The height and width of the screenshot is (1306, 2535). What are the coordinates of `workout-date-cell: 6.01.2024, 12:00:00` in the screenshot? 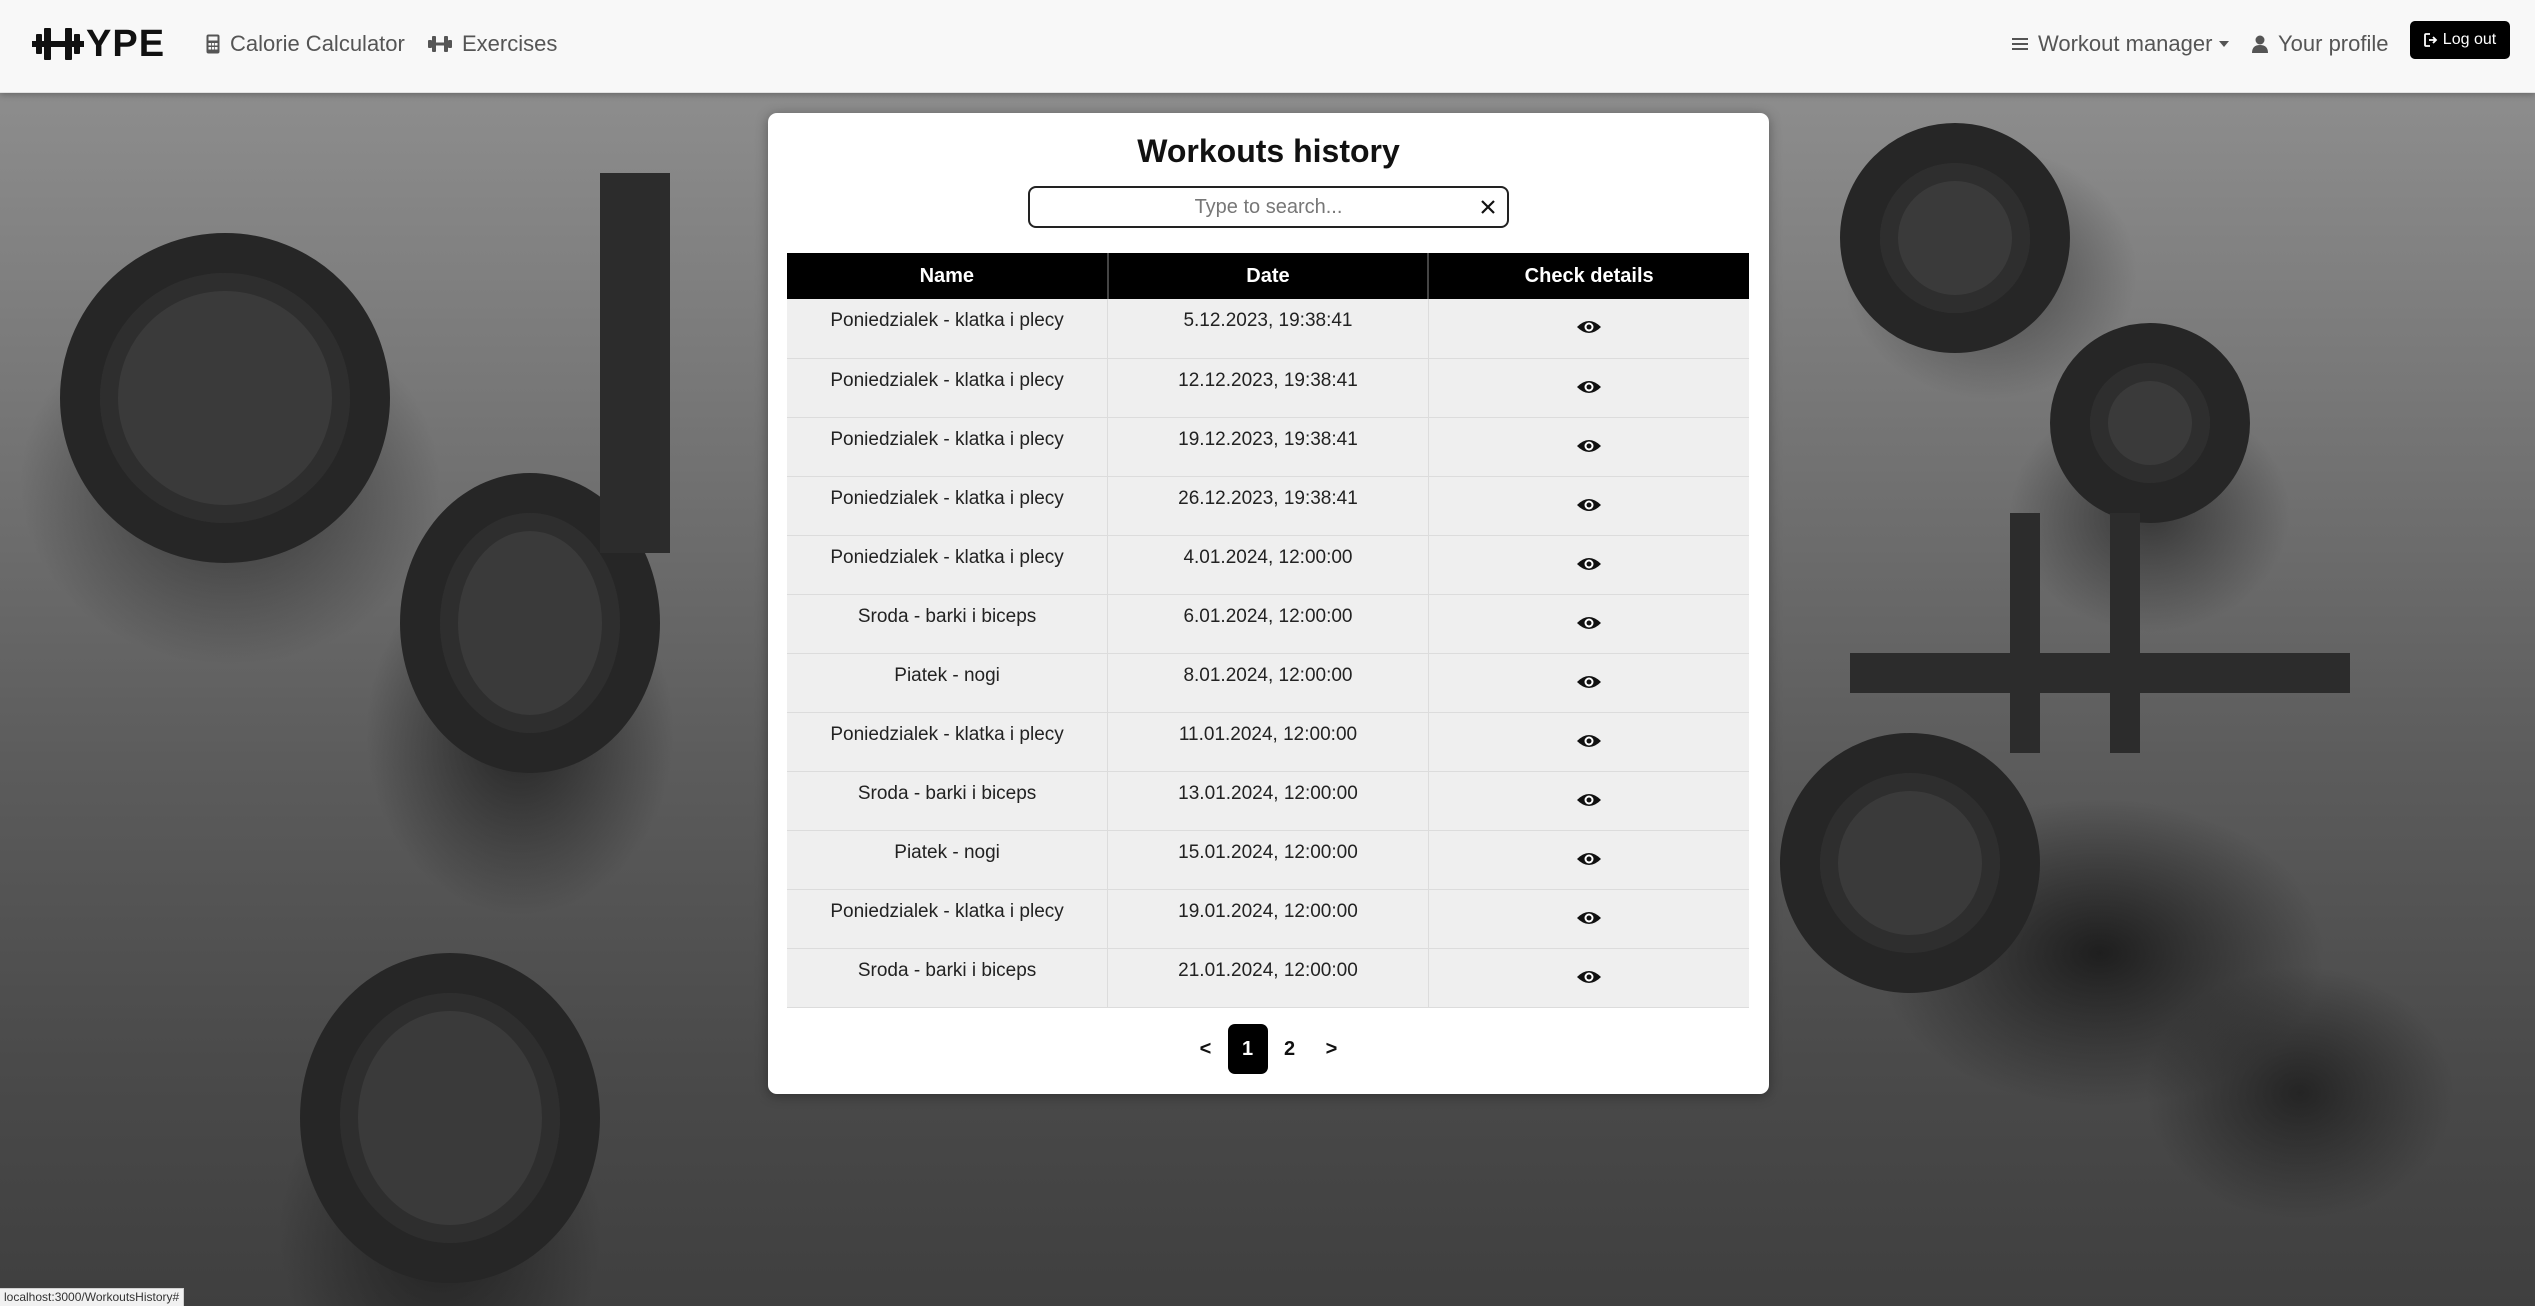 It's located at (1268, 624).